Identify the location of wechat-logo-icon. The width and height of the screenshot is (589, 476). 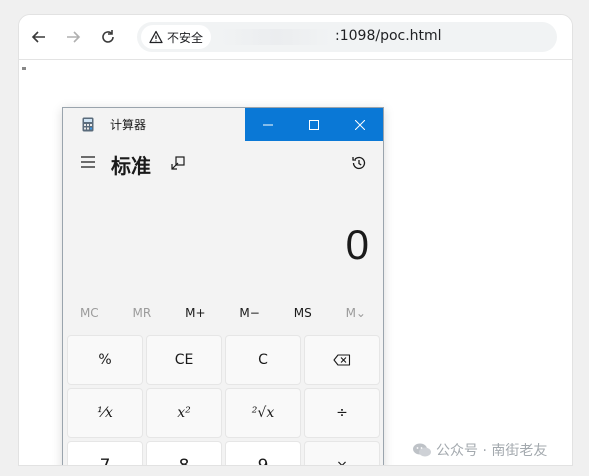
(422, 450).